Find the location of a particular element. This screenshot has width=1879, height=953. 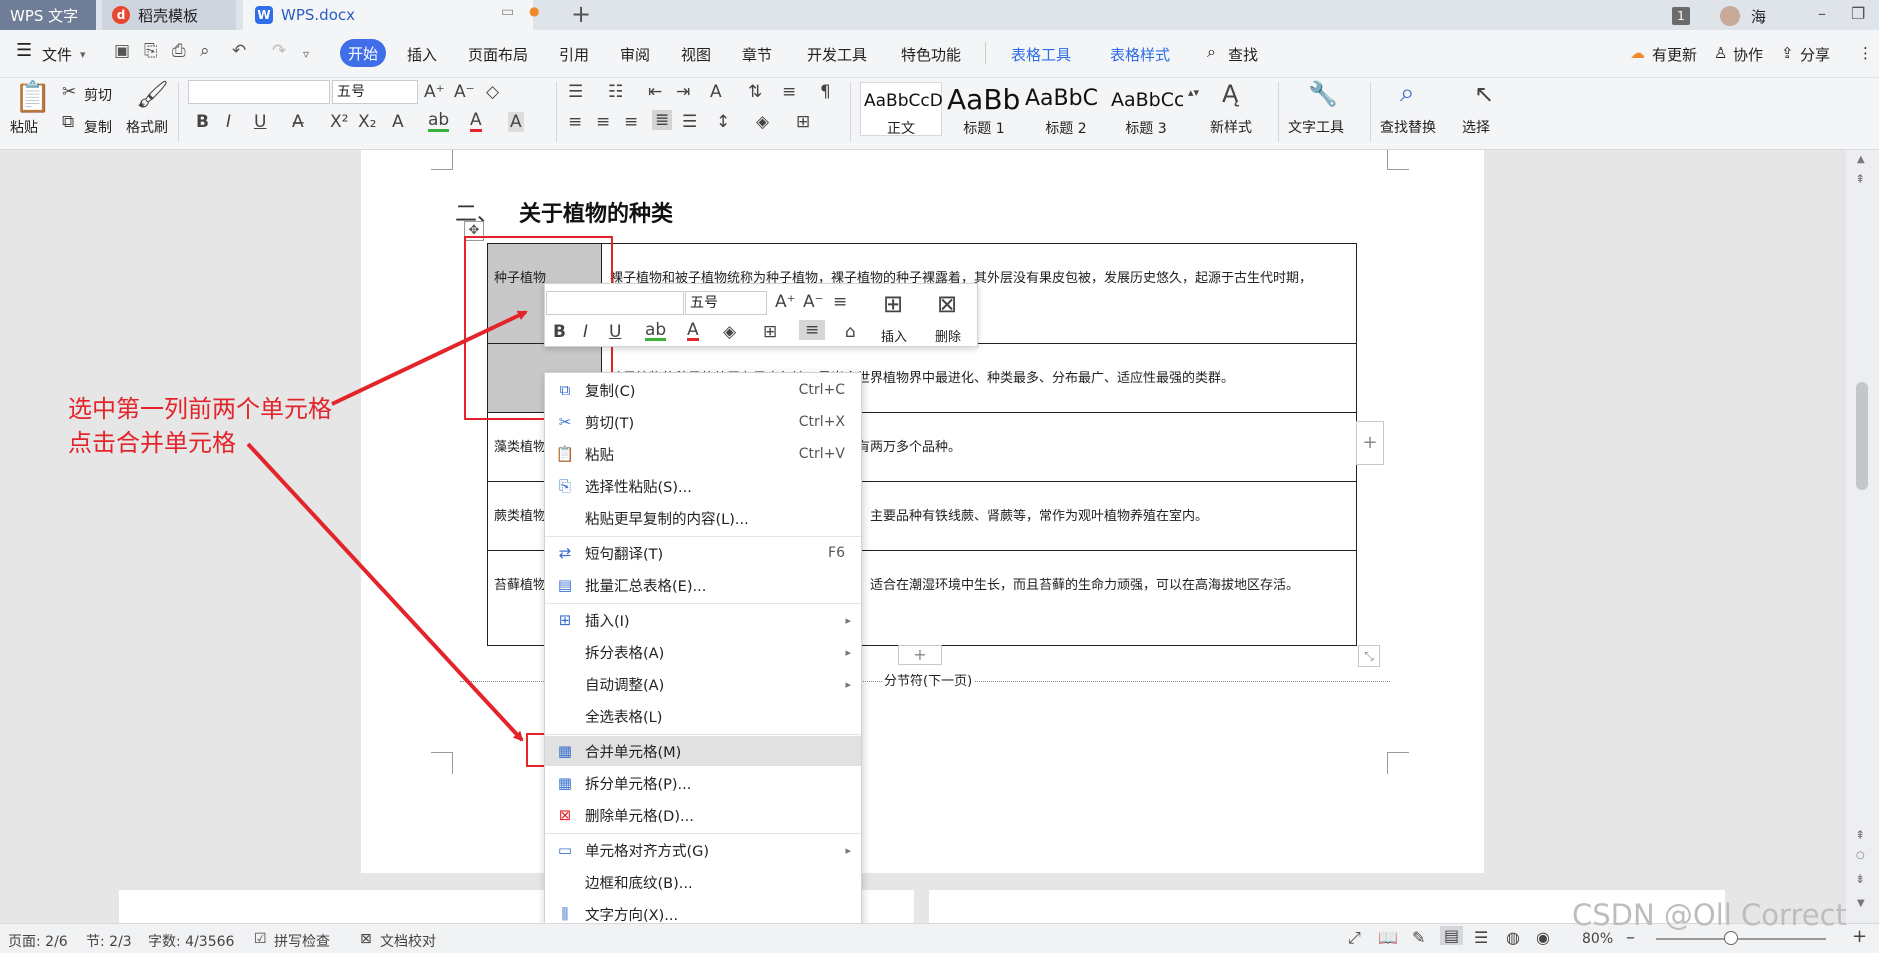

status-words: 字数: 4/3566 is located at coordinates (191, 941).